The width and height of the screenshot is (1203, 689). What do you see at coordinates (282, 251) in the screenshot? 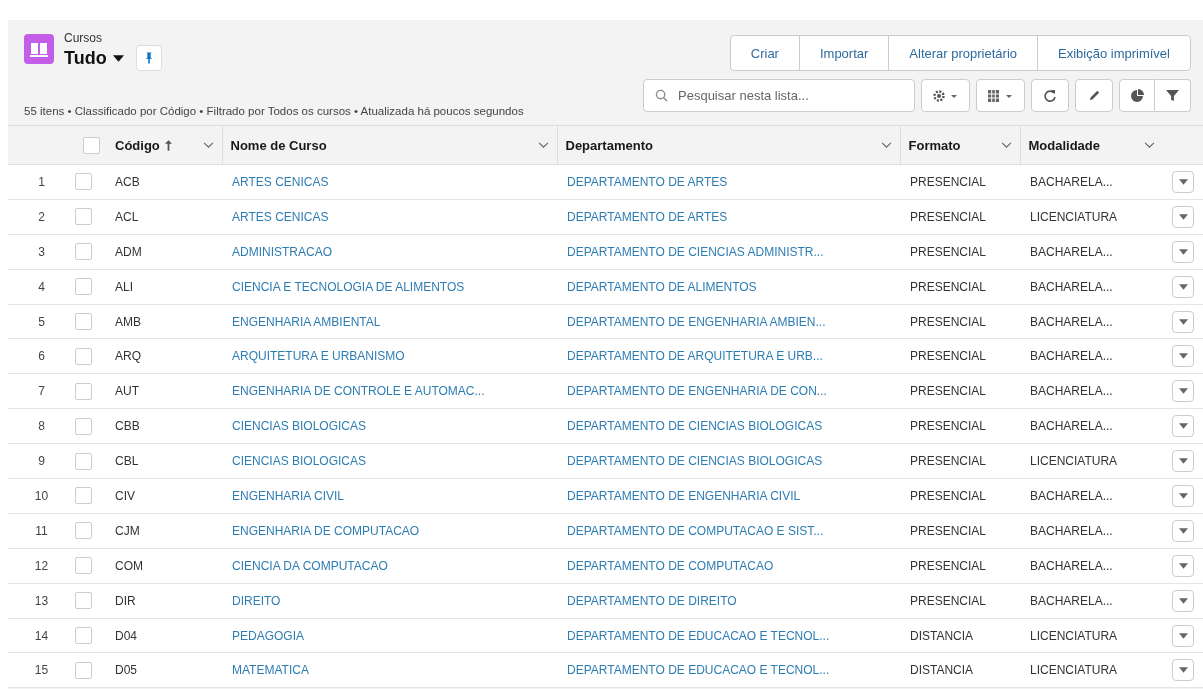
I see `record-link: ADMINISTRACAO` at bounding box center [282, 251].